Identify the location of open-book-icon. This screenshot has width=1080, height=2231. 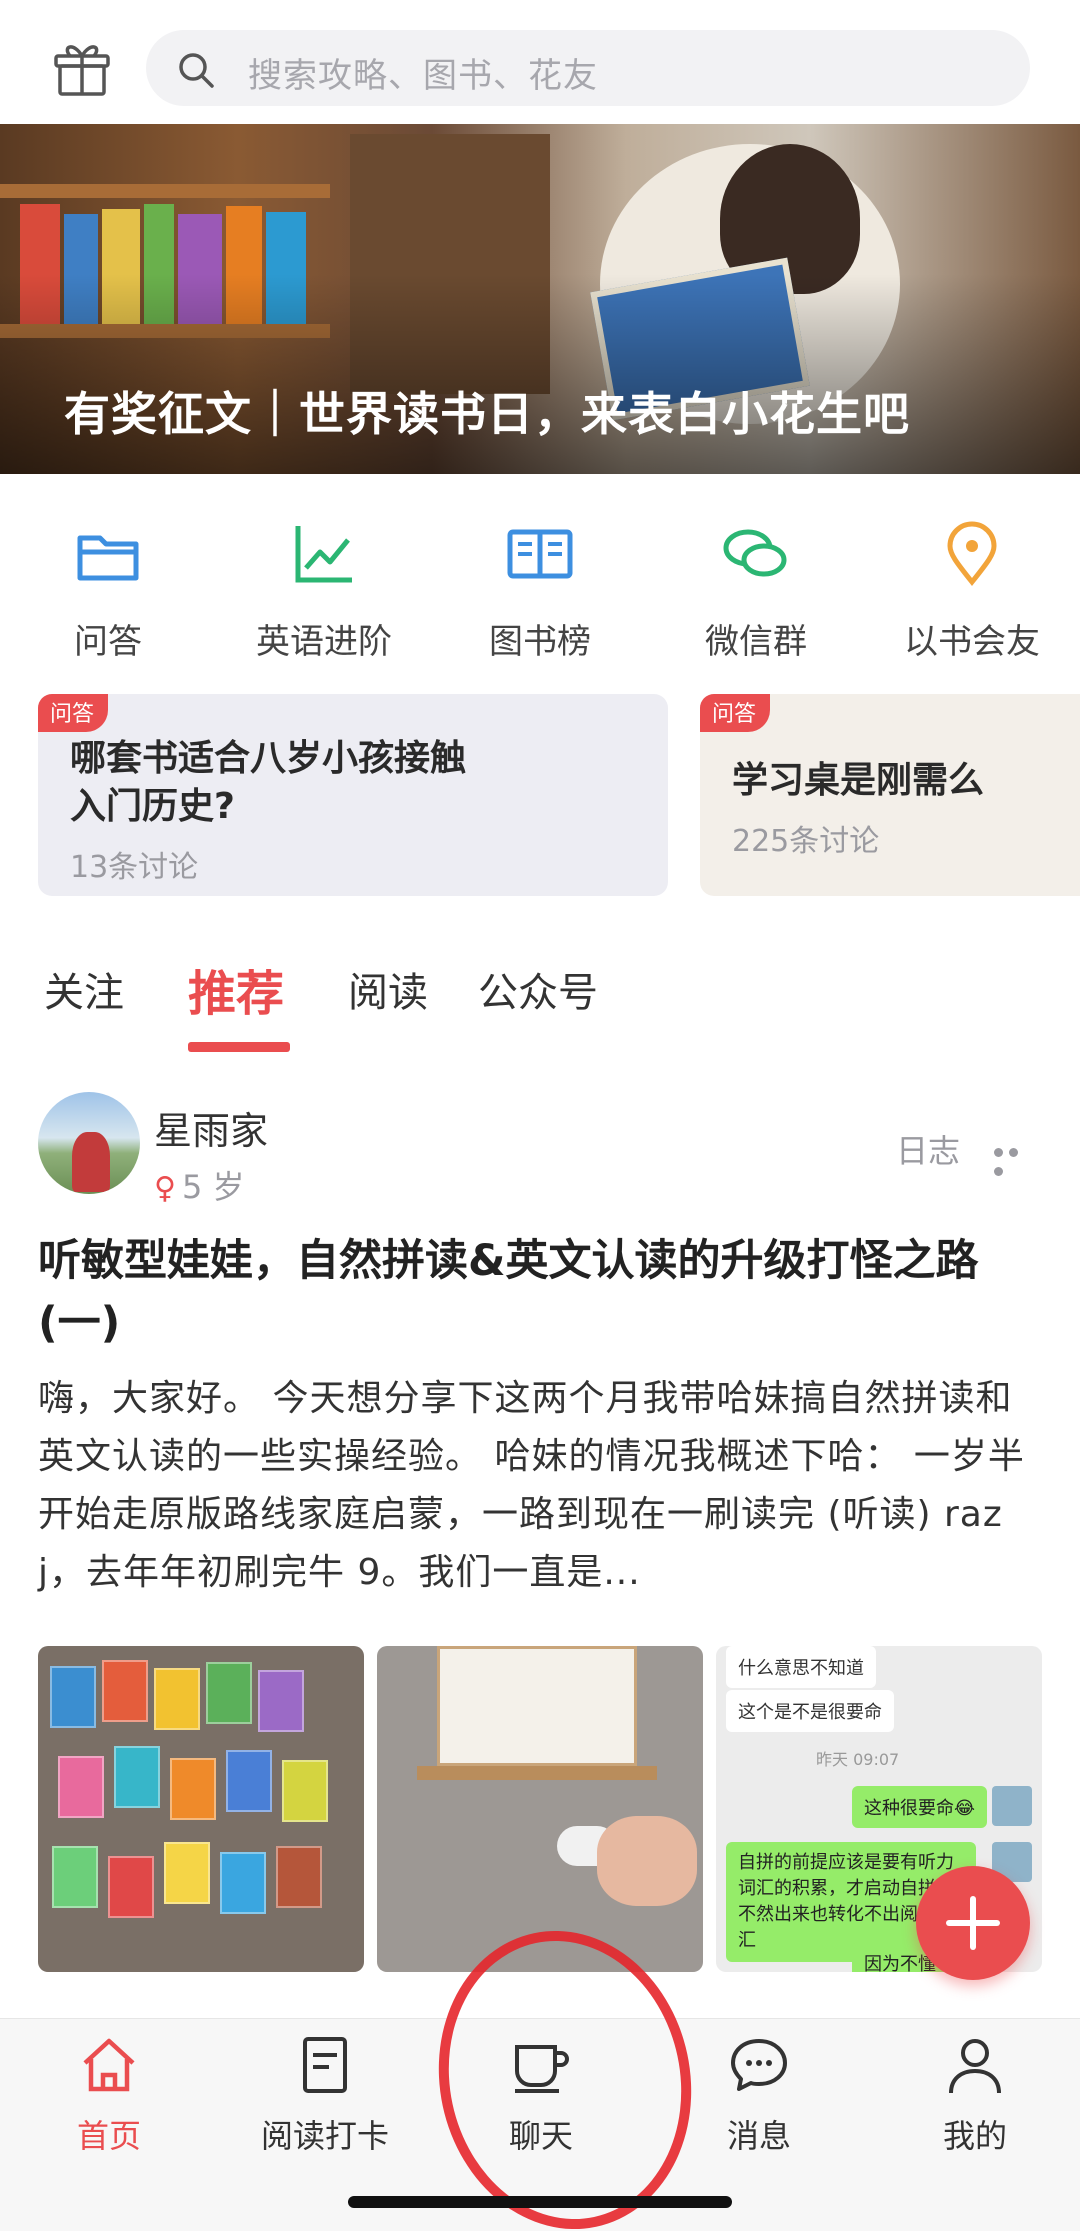
(540, 554).